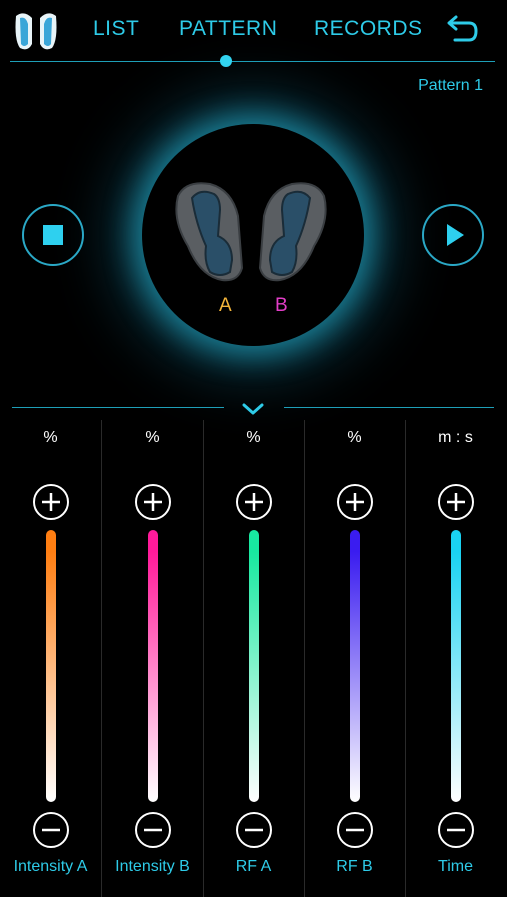 Image resolution: width=507 pixels, height=897 pixels. What do you see at coordinates (116, 29) in the screenshot?
I see `tab-list: LIST` at bounding box center [116, 29].